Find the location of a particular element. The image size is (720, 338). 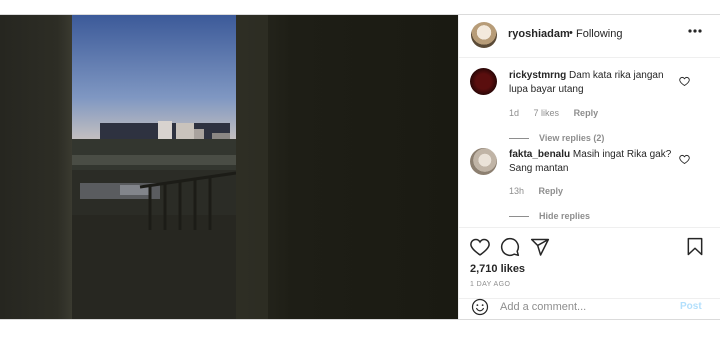

bookmark-icon is located at coordinates (695, 247).